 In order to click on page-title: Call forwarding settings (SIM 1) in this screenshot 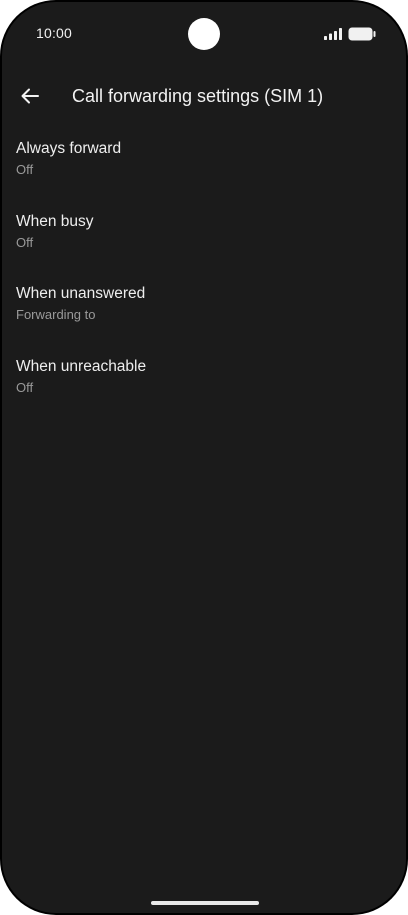, I will do `click(198, 96)`.